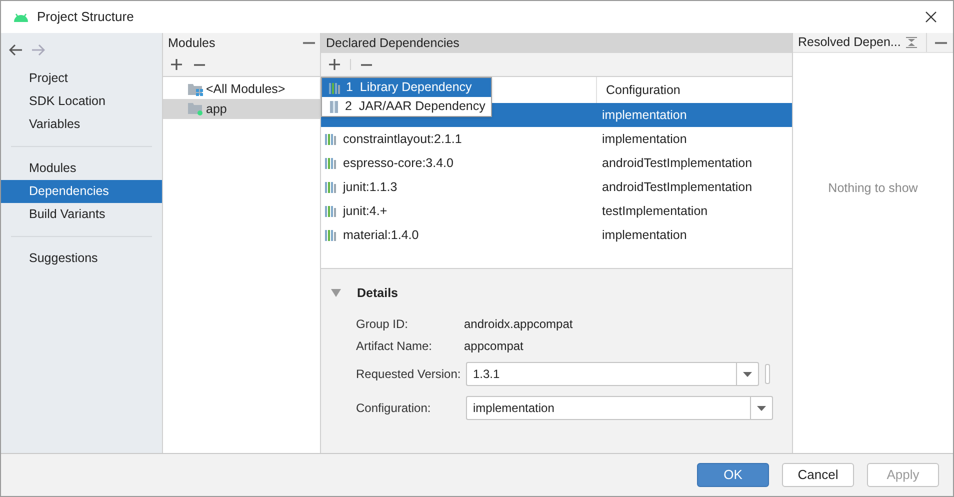 The width and height of the screenshot is (954, 497). Describe the element at coordinates (370, 187) in the screenshot. I see `dependency-name: junit:1.1.3` at that location.